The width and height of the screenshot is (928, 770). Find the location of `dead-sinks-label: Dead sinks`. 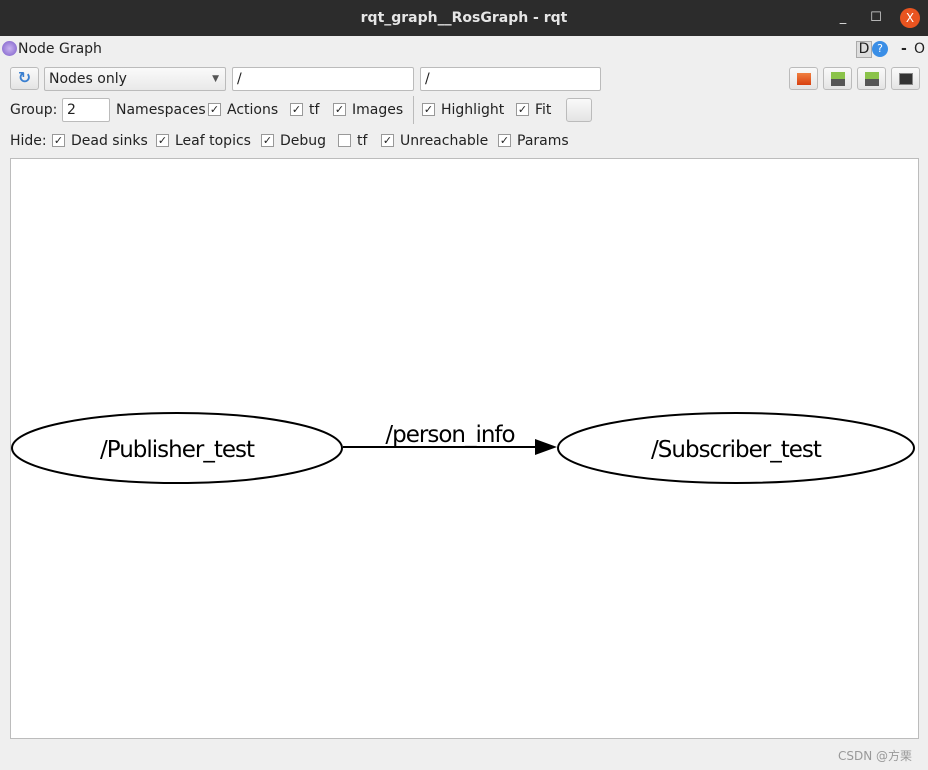

dead-sinks-label: Dead sinks is located at coordinates (109, 141).